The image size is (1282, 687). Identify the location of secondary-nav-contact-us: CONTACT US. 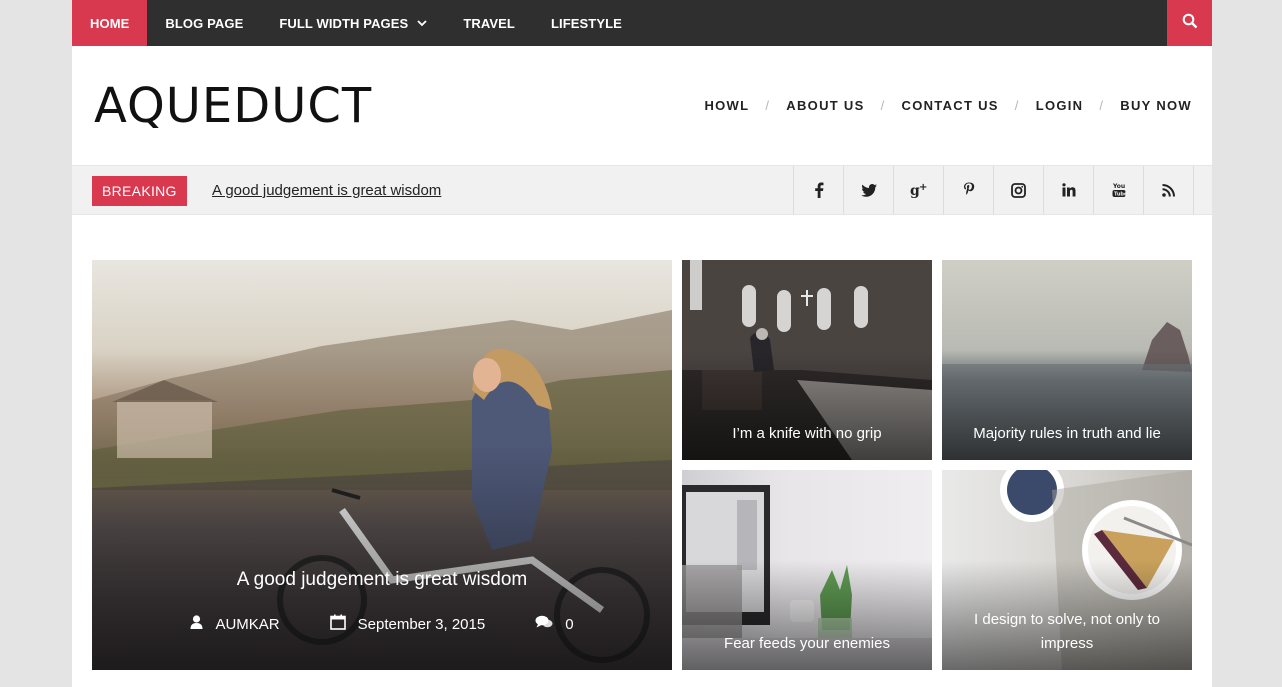
(950, 105).